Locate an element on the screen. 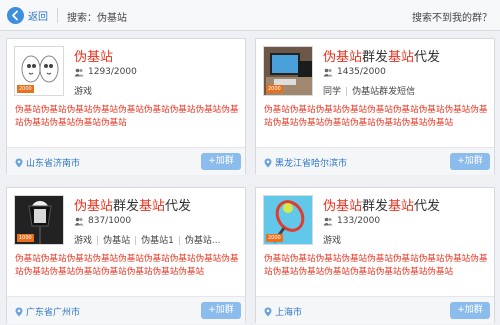 The height and width of the screenshot is (325, 500). group-description: 伪基站伪基站伪基站伪基站伪基站伪基站伪基站伪基站伪基站伪基站伪基站伪基站伪基站 is located at coordinates (127, 116).